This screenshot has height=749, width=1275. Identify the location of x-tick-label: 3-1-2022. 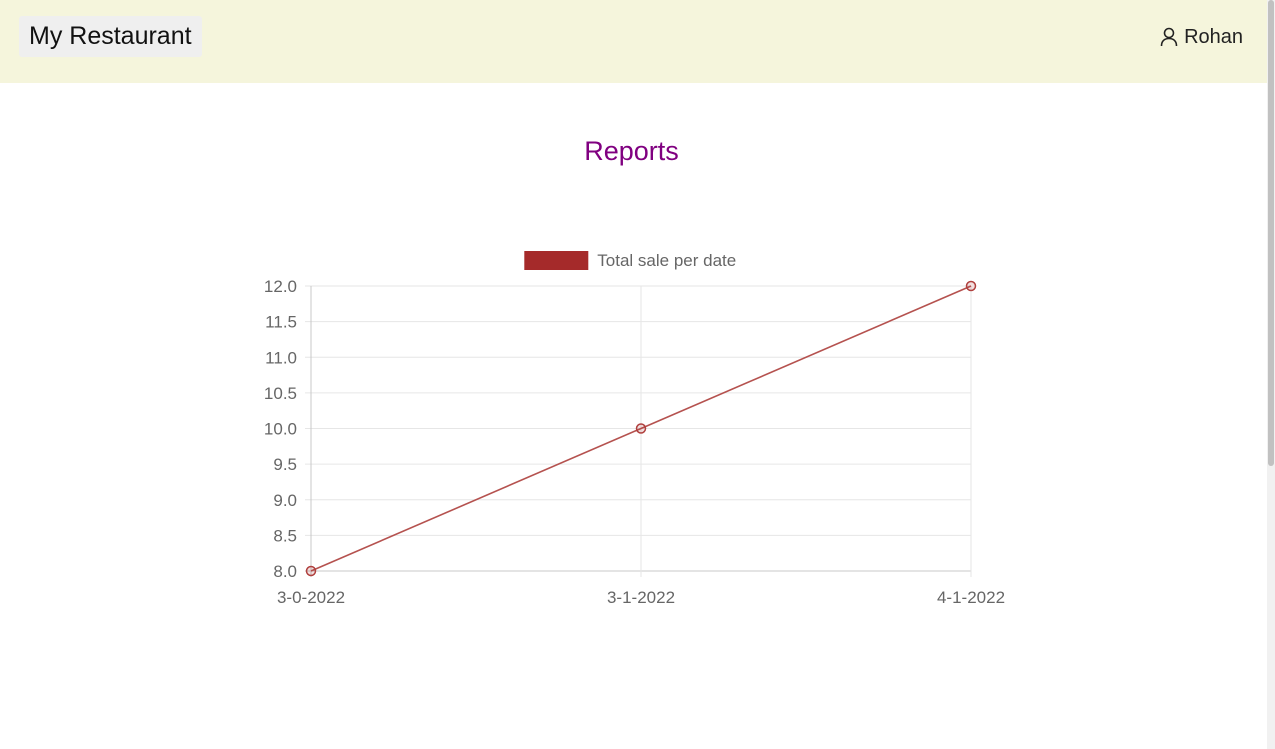
(641, 597).